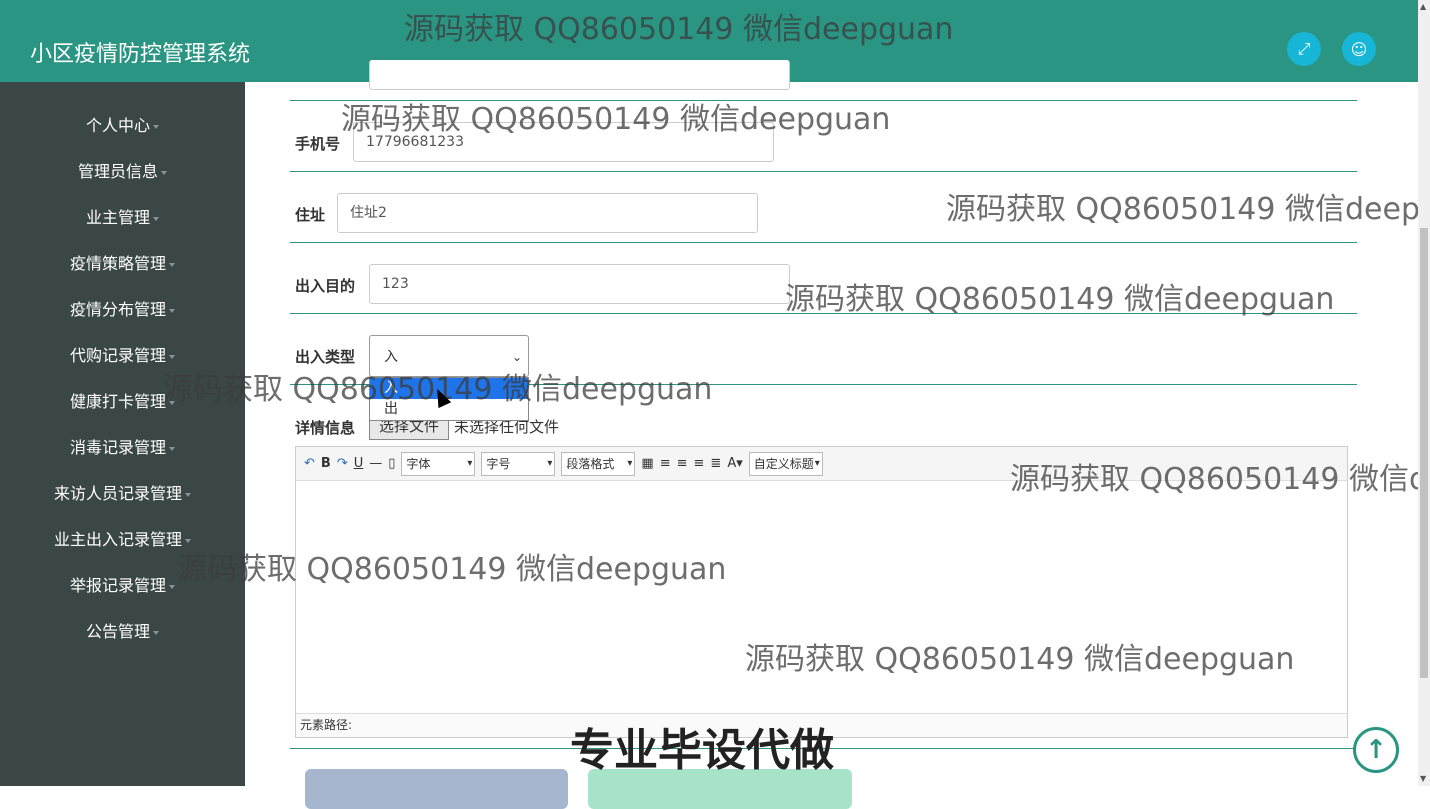 This screenshot has height=809, width=1430. What do you see at coordinates (438, 463) in the screenshot?
I see `font-select: 字体` at bounding box center [438, 463].